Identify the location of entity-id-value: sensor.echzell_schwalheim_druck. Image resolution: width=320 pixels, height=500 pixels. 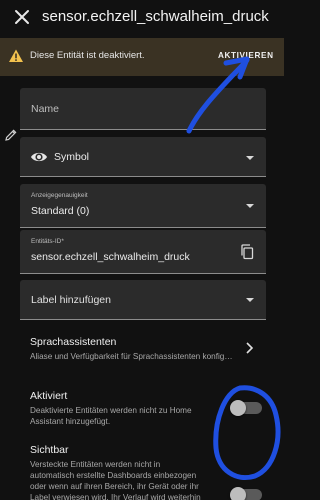
(110, 257).